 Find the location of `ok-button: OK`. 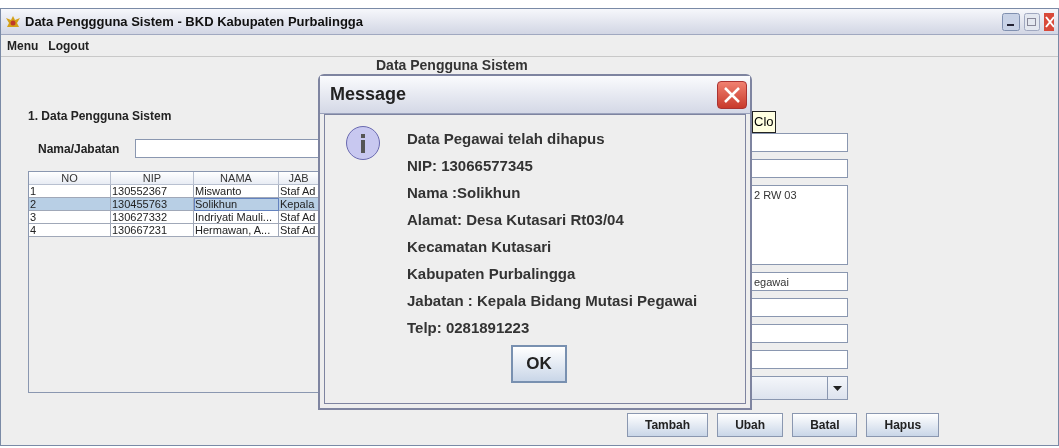

ok-button: OK is located at coordinates (539, 364).